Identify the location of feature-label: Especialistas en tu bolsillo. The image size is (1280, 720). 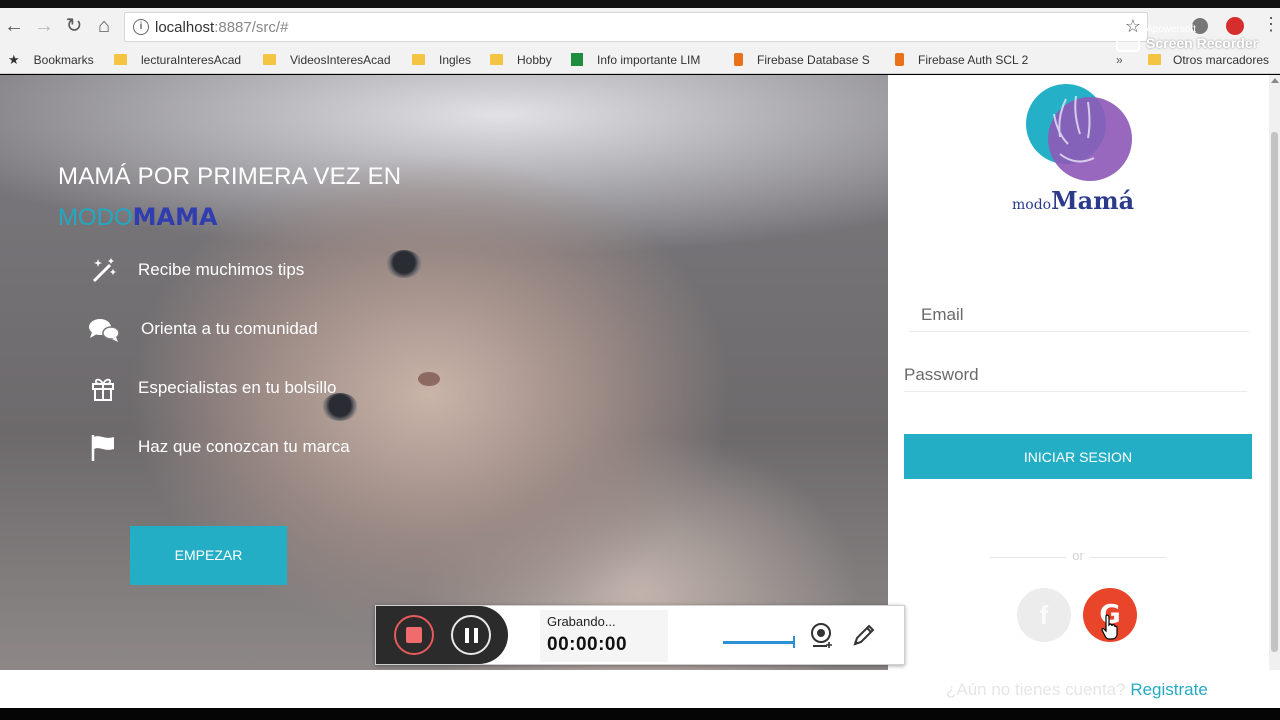
(237, 387).